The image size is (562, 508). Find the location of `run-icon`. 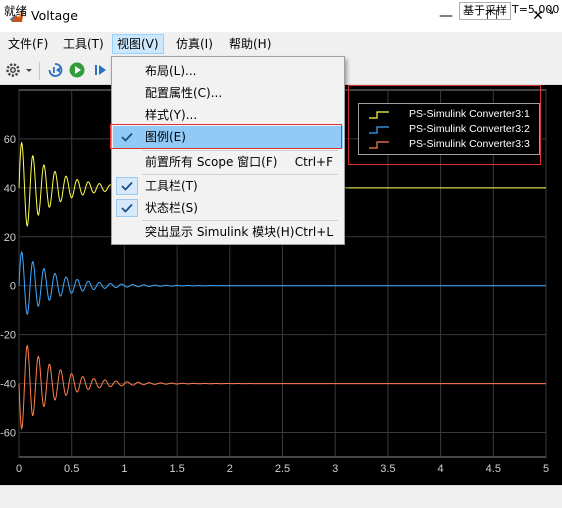

run-icon is located at coordinates (78, 71).